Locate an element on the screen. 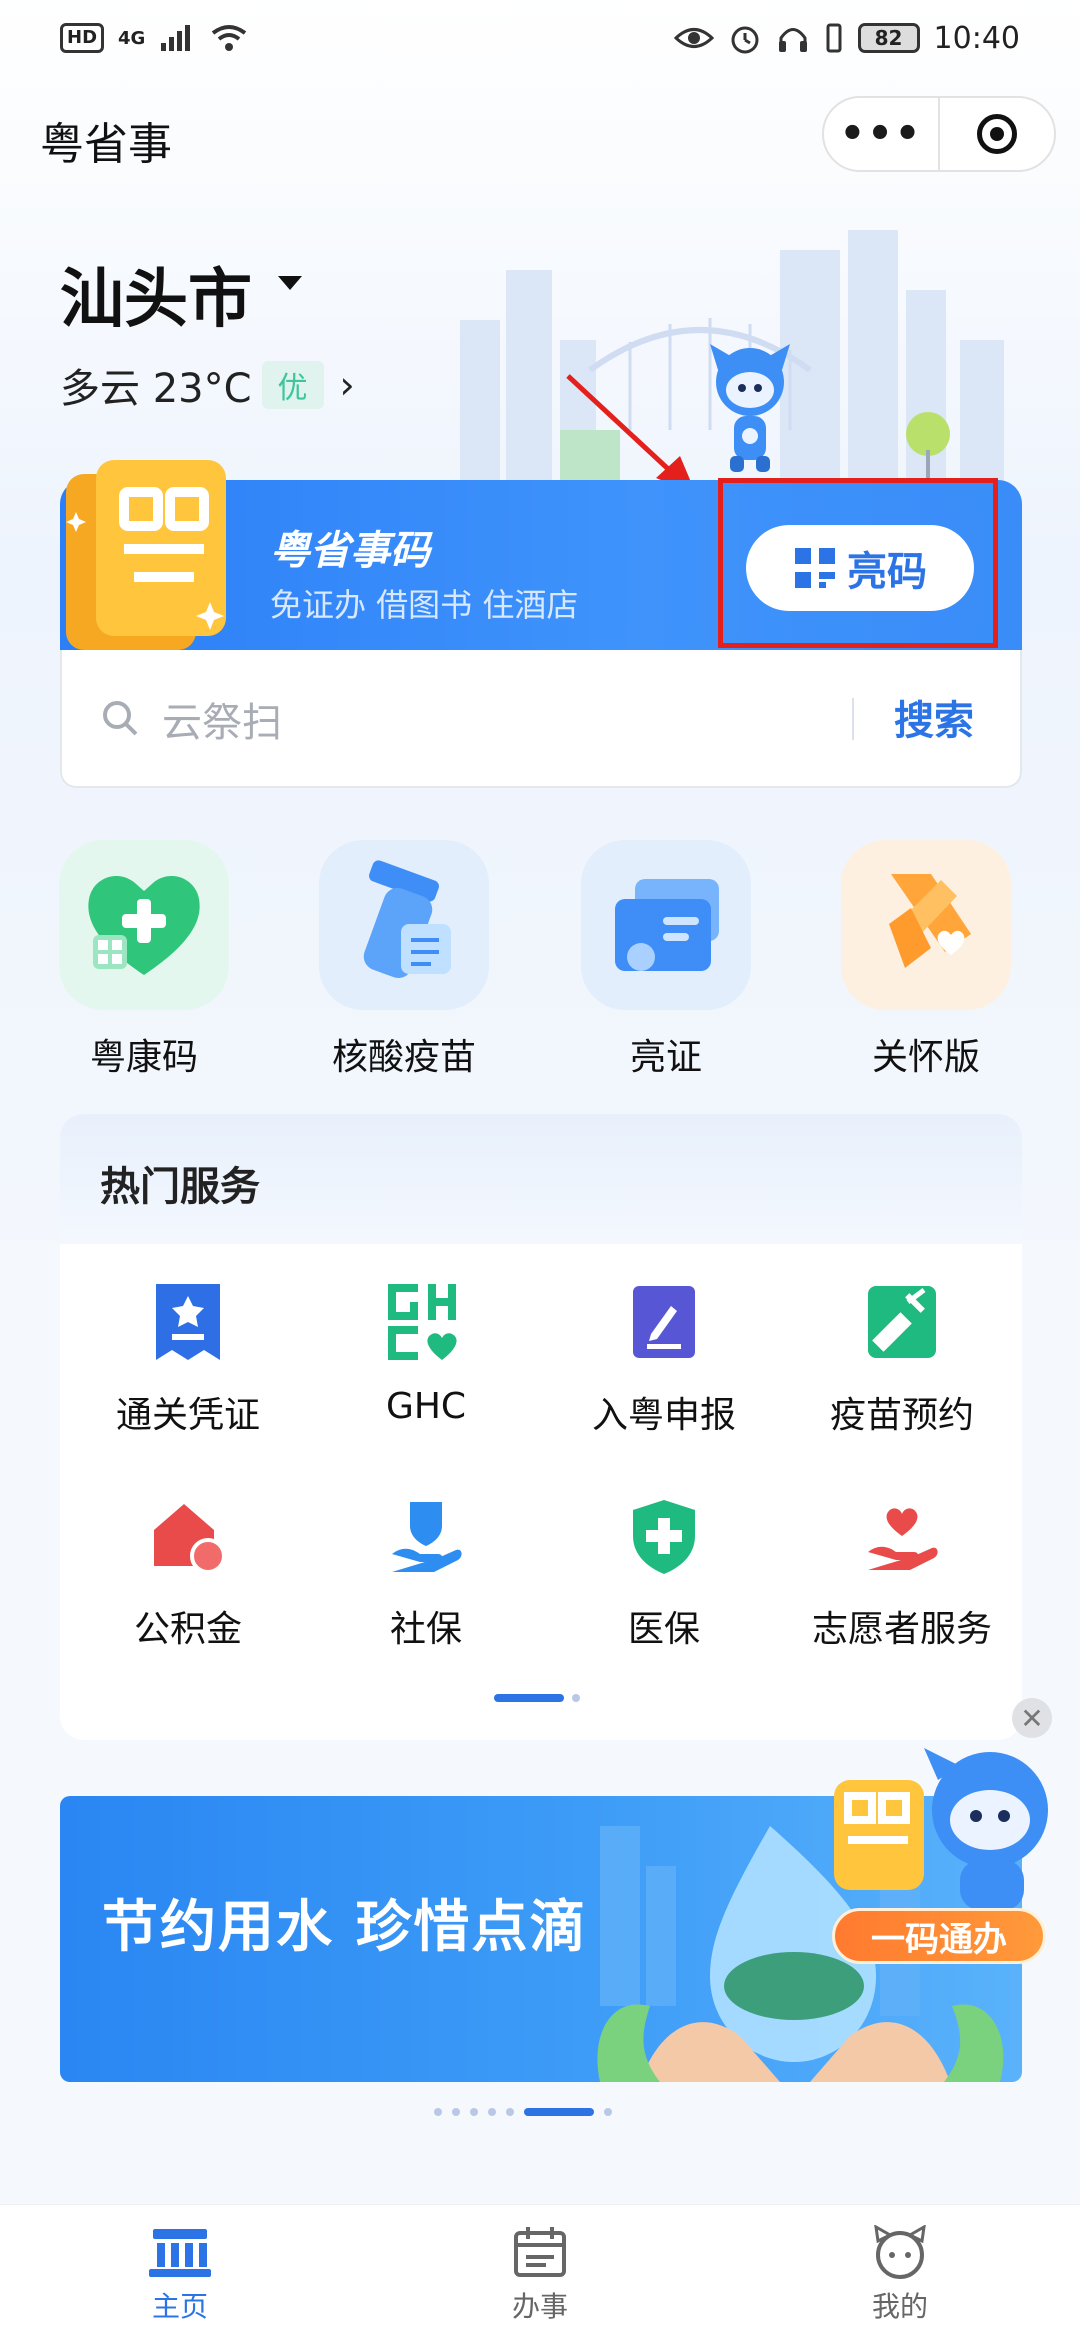 The height and width of the screenshot is (2340, 1080). service-enter-guangdong: 入粤申报 is located at coordinates (664, 1380).